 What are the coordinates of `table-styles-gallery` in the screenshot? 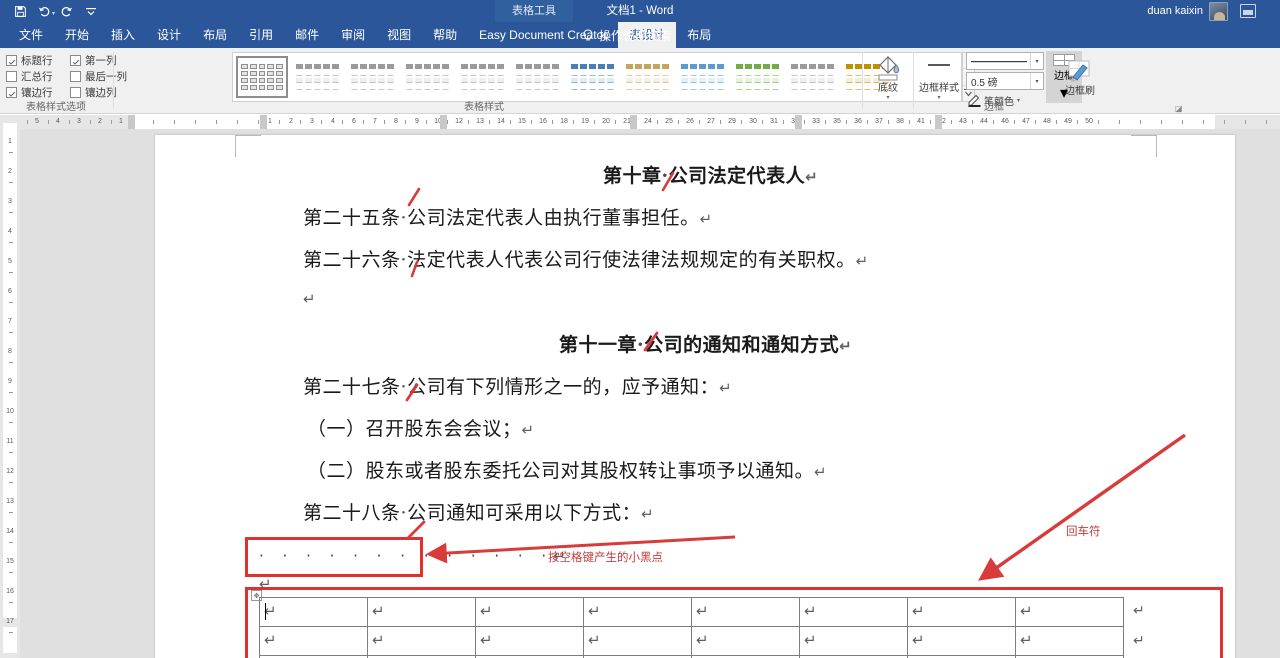 It's located at (597, 77).